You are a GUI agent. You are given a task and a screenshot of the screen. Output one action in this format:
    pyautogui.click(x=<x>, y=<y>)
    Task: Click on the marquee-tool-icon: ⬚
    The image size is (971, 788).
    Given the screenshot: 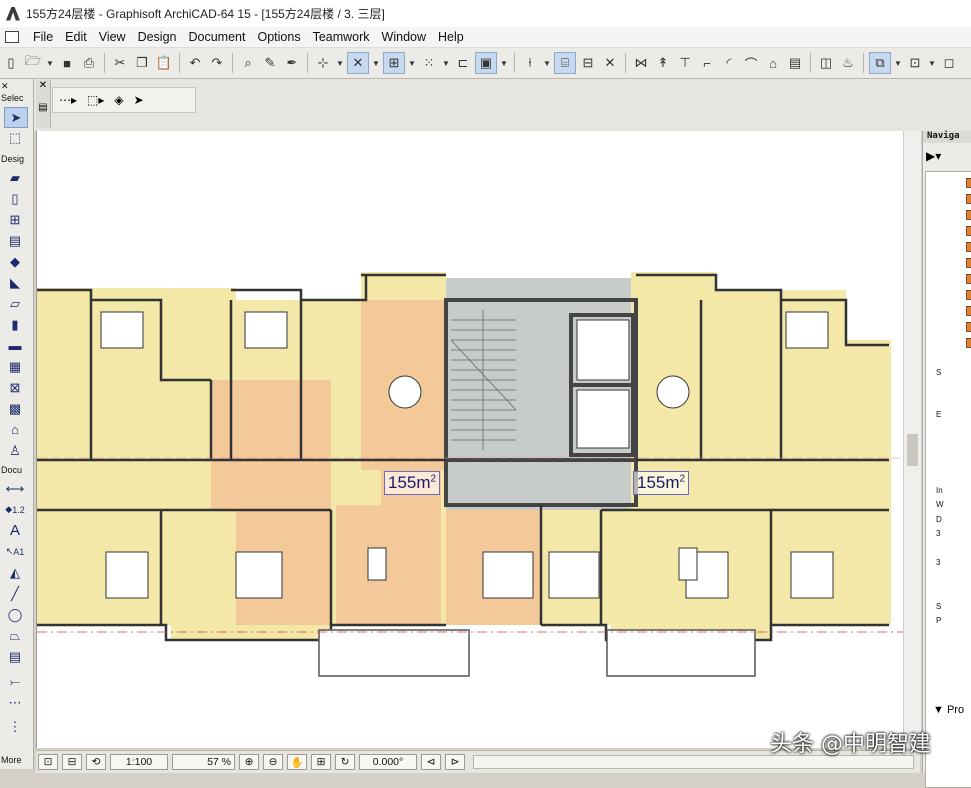 What is the action you would take?
    pyautogui.click(x=15, y=137)
    